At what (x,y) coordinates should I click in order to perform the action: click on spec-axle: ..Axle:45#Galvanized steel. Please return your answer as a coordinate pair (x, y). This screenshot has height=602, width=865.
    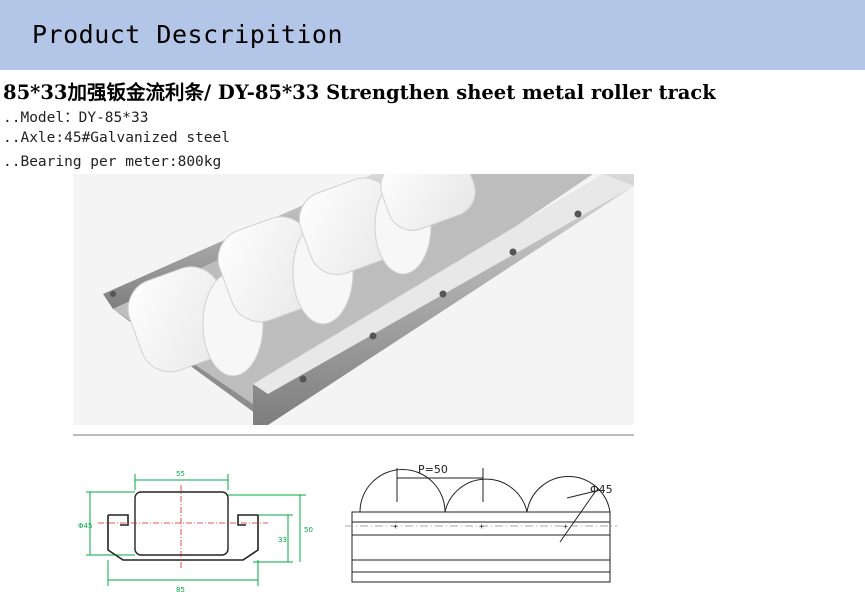
    Looking at the image, I should click on (116, 138).